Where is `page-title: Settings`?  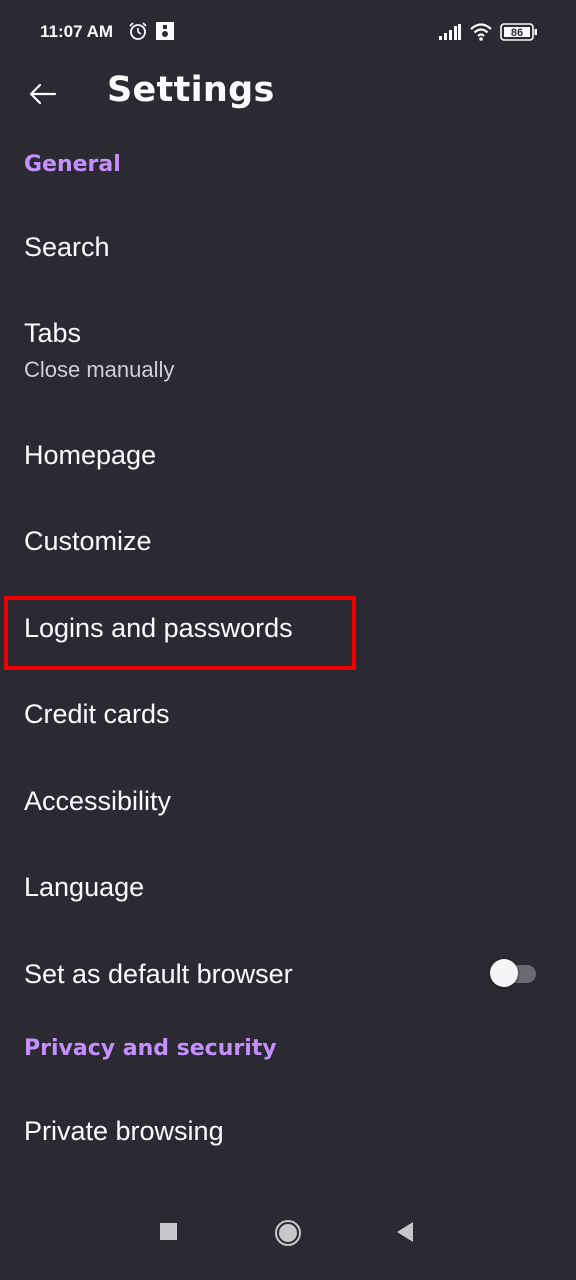 page-title: Settings is located at coordinates (191, 90).